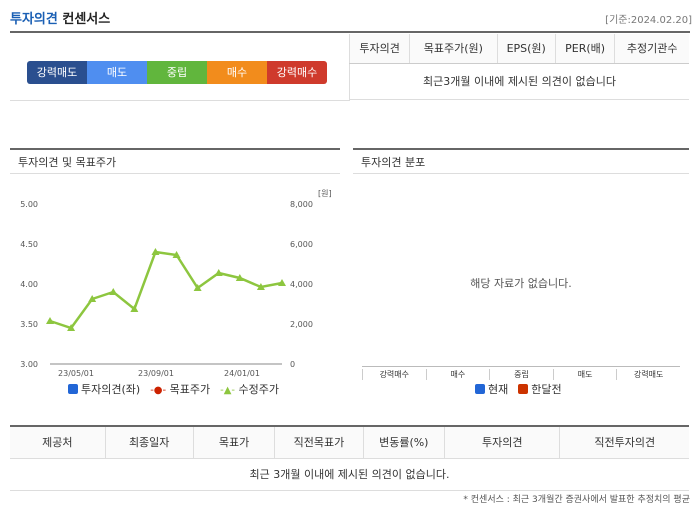 This screenshot has height=516, width=698. I want to click on y-left-tick-label: 5.00, so click(29, 204).